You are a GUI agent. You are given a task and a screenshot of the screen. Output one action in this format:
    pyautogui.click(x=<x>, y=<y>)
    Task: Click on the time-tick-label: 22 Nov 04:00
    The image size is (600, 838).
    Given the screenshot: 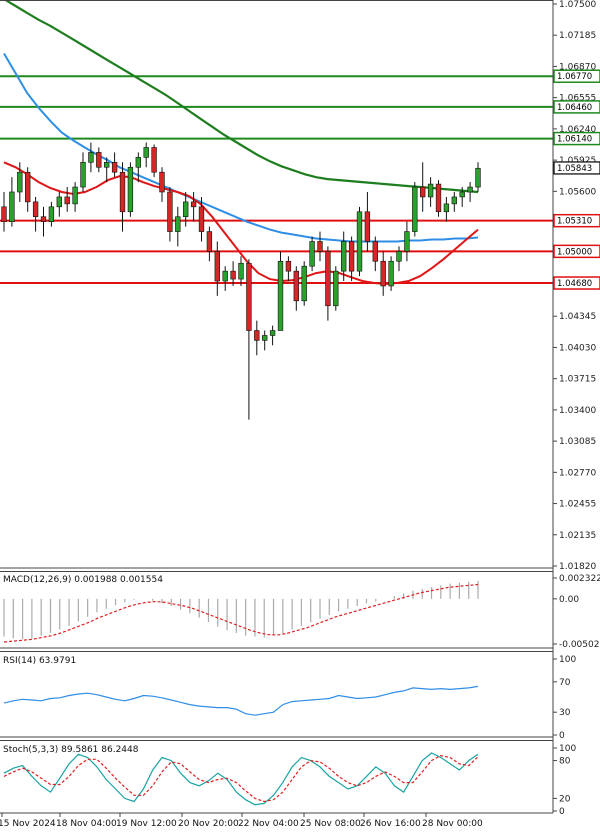 What is the action you would take?
    pyautogui.click(x=268, y=824)
    